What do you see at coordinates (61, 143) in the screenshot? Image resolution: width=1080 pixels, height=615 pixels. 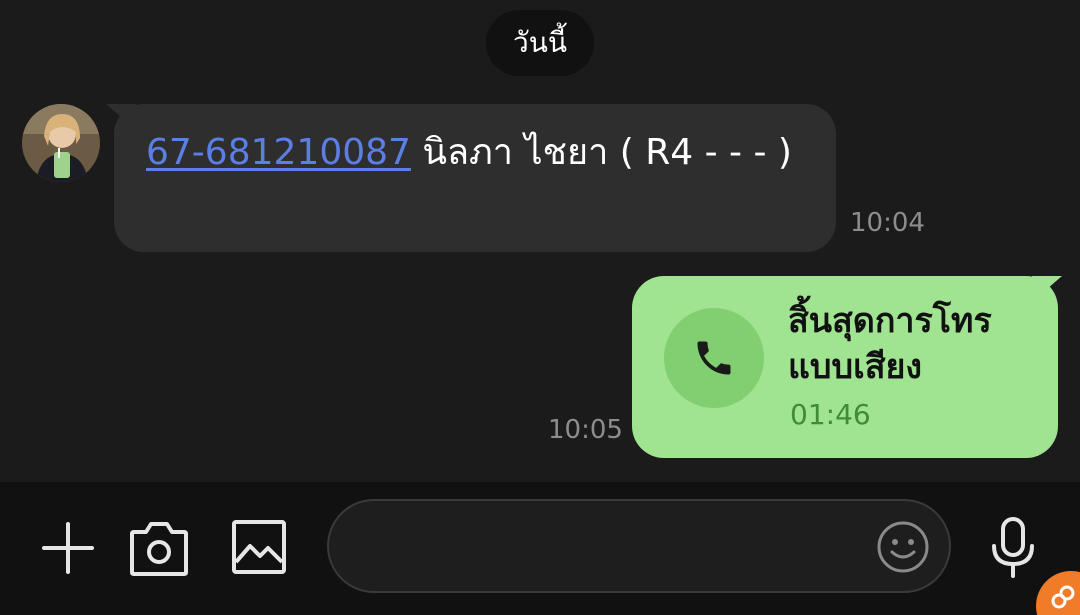 I see `avatar` at bounding box center [61, 143].